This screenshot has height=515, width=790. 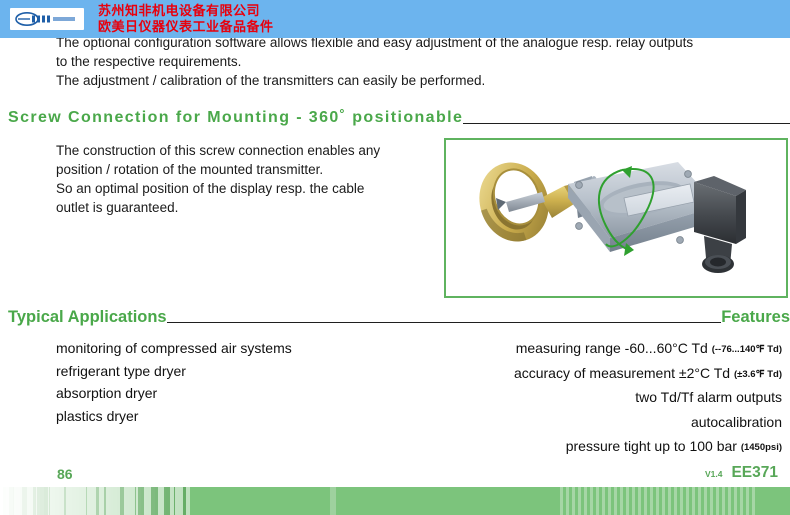 What do you see at coordinates (757, 374) in the screenshot?
I see `feature-unit-note: (±3.6℉ Td)` at bounding box center [757, 374].